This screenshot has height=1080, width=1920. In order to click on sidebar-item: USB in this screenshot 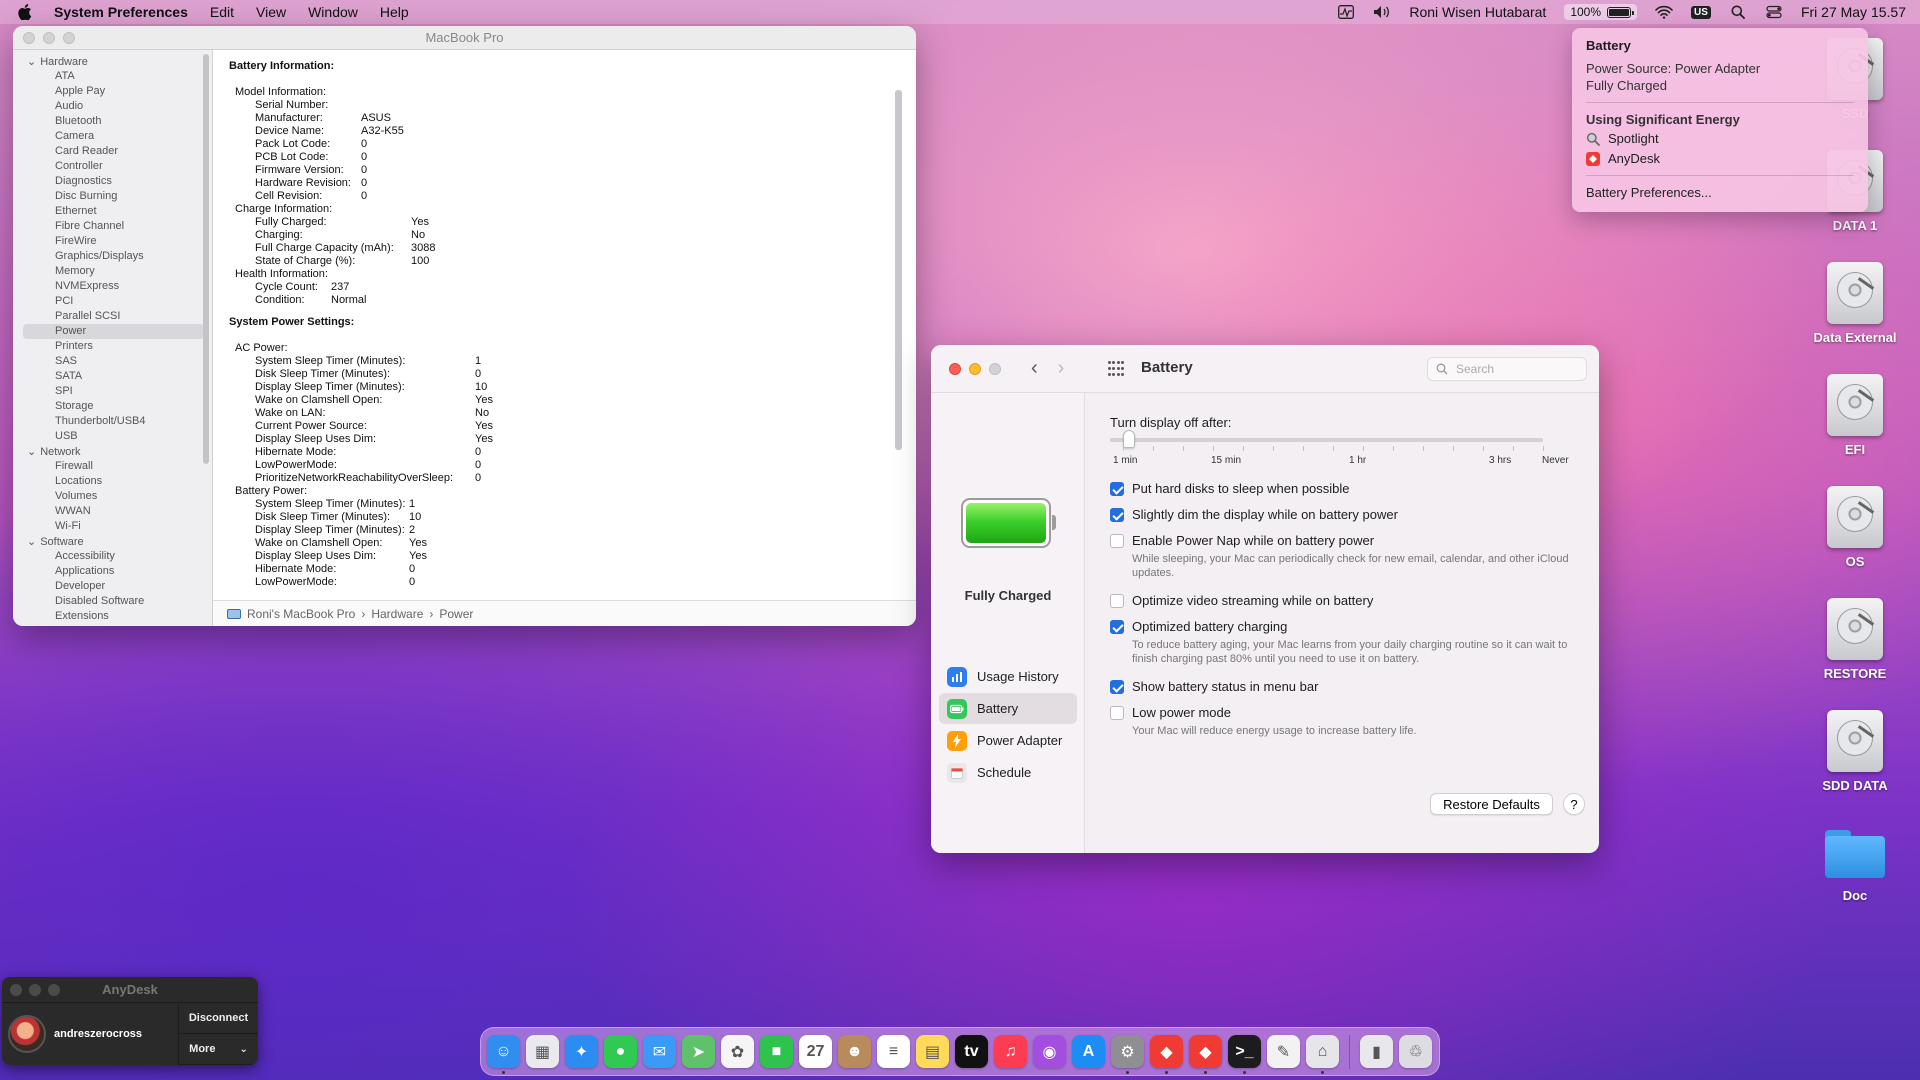, I will do `click(112, 436)`.